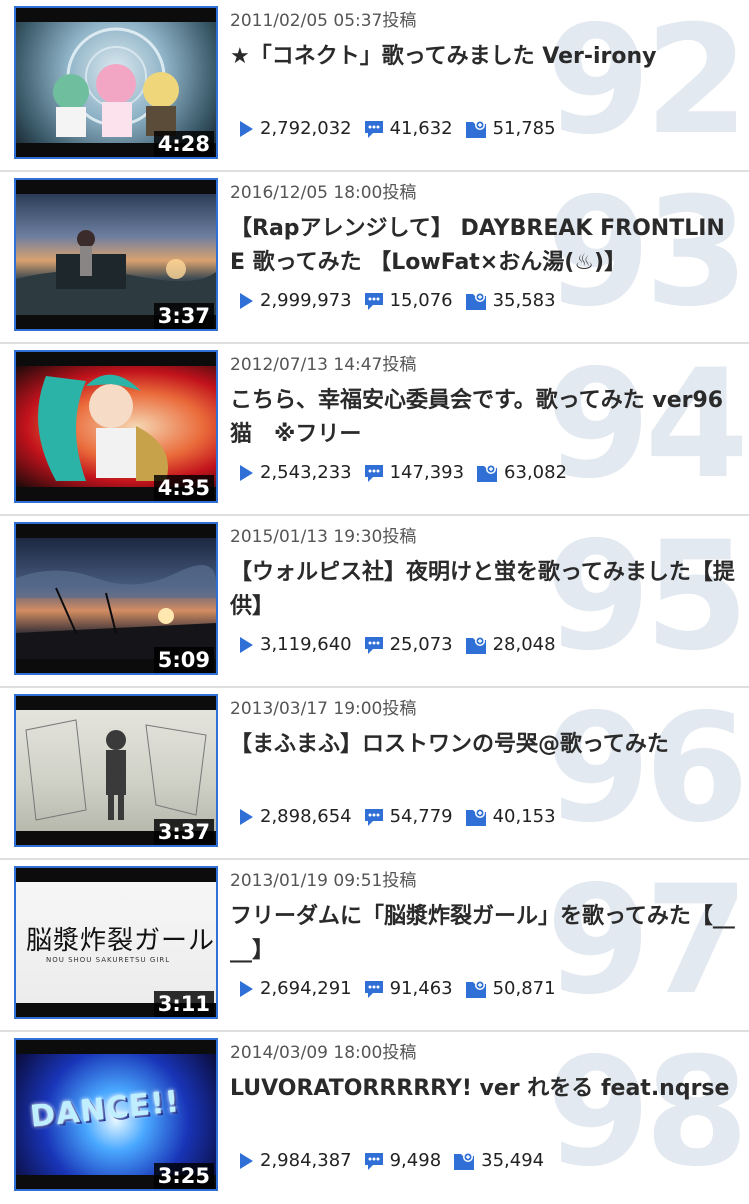 The image size is (749, 1204). What do you see at coordinates (323, 881) in the screenshot?
I see `posted-date: 2013/01/19 09:51投稿` at bounding box center [323, 881].